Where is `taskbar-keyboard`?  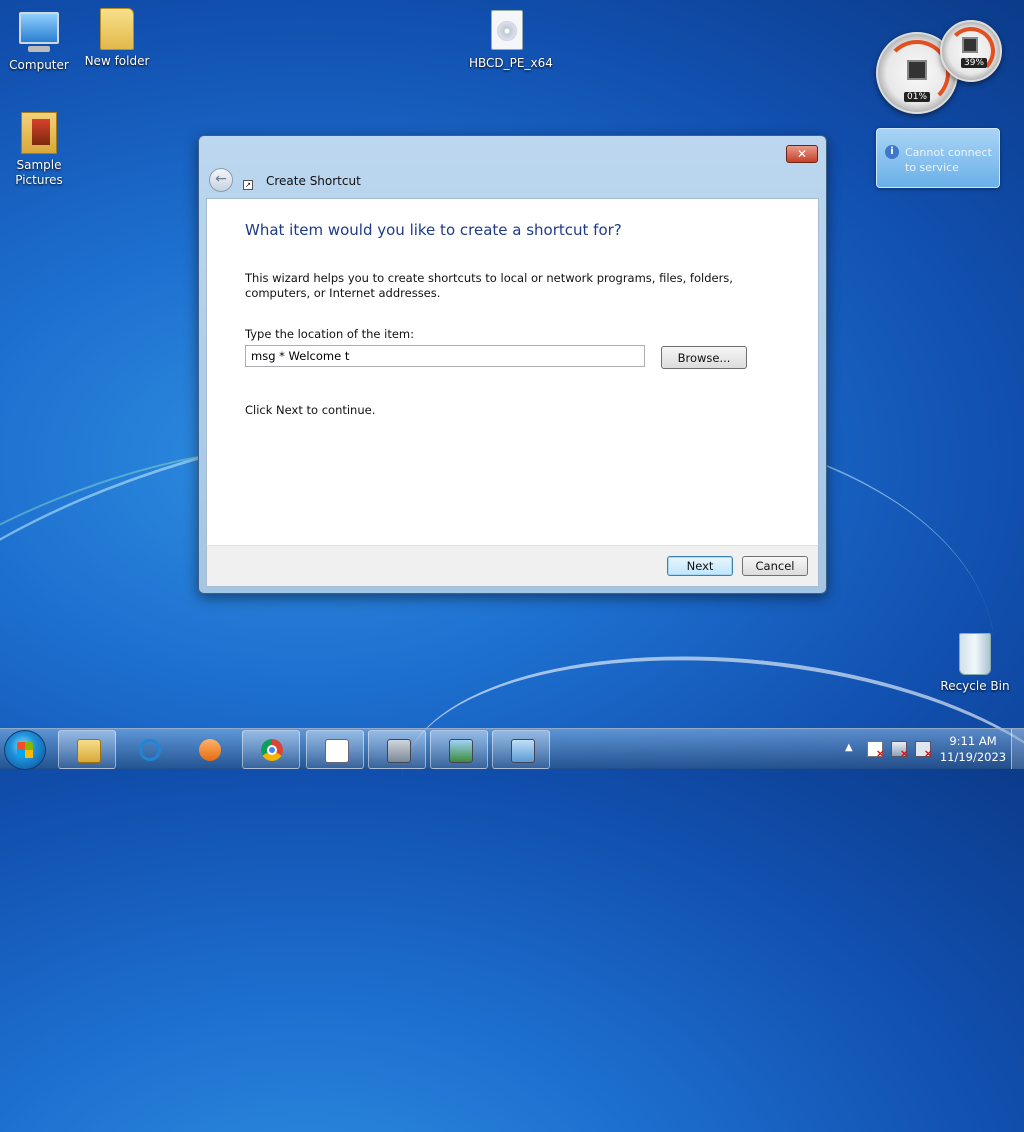 taskbar-keyboard is located at coordinates (397, 749).